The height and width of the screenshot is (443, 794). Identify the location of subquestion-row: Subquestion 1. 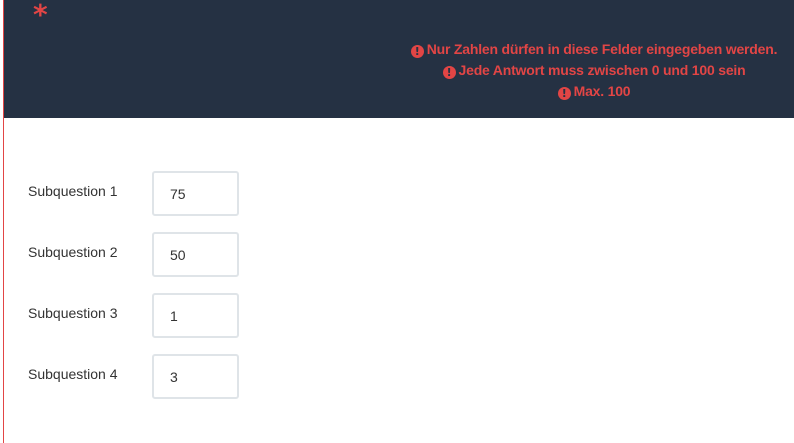
(399, 201).